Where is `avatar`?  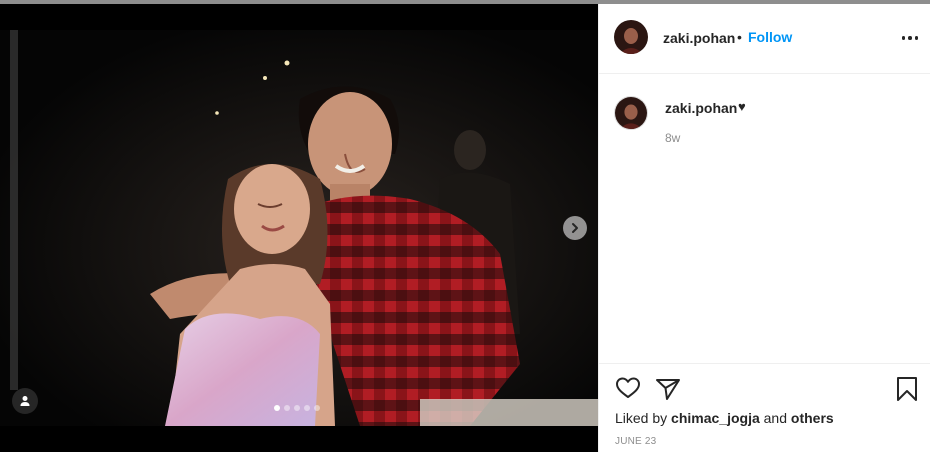
avatar is located at coordinates (631, 37).